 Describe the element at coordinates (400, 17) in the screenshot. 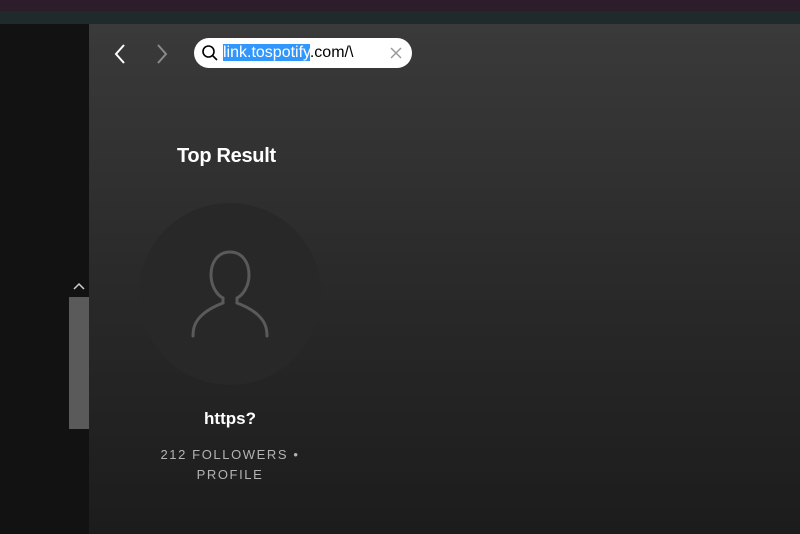

I see `window-titlebar-strip` at that location.